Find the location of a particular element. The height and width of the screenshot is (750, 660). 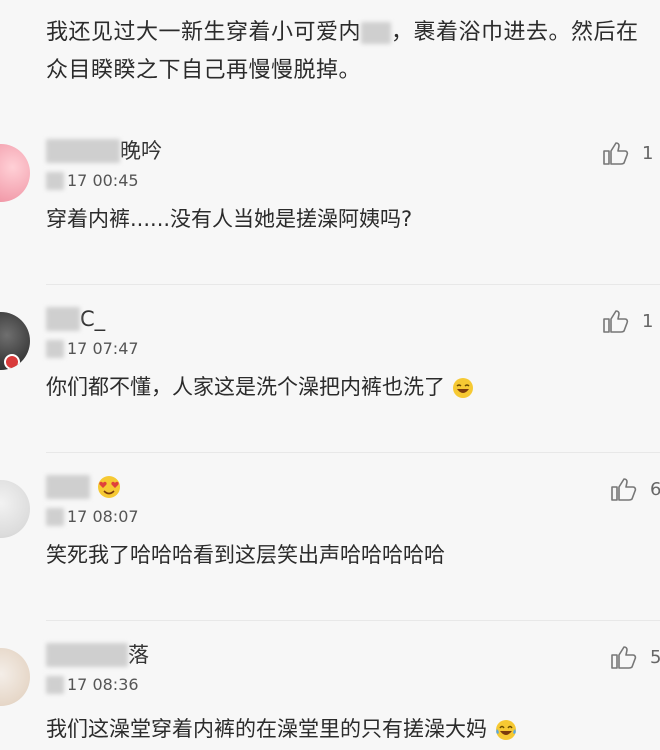

tears-of-joy-emoji-icon is located at coordinates (505, 730).